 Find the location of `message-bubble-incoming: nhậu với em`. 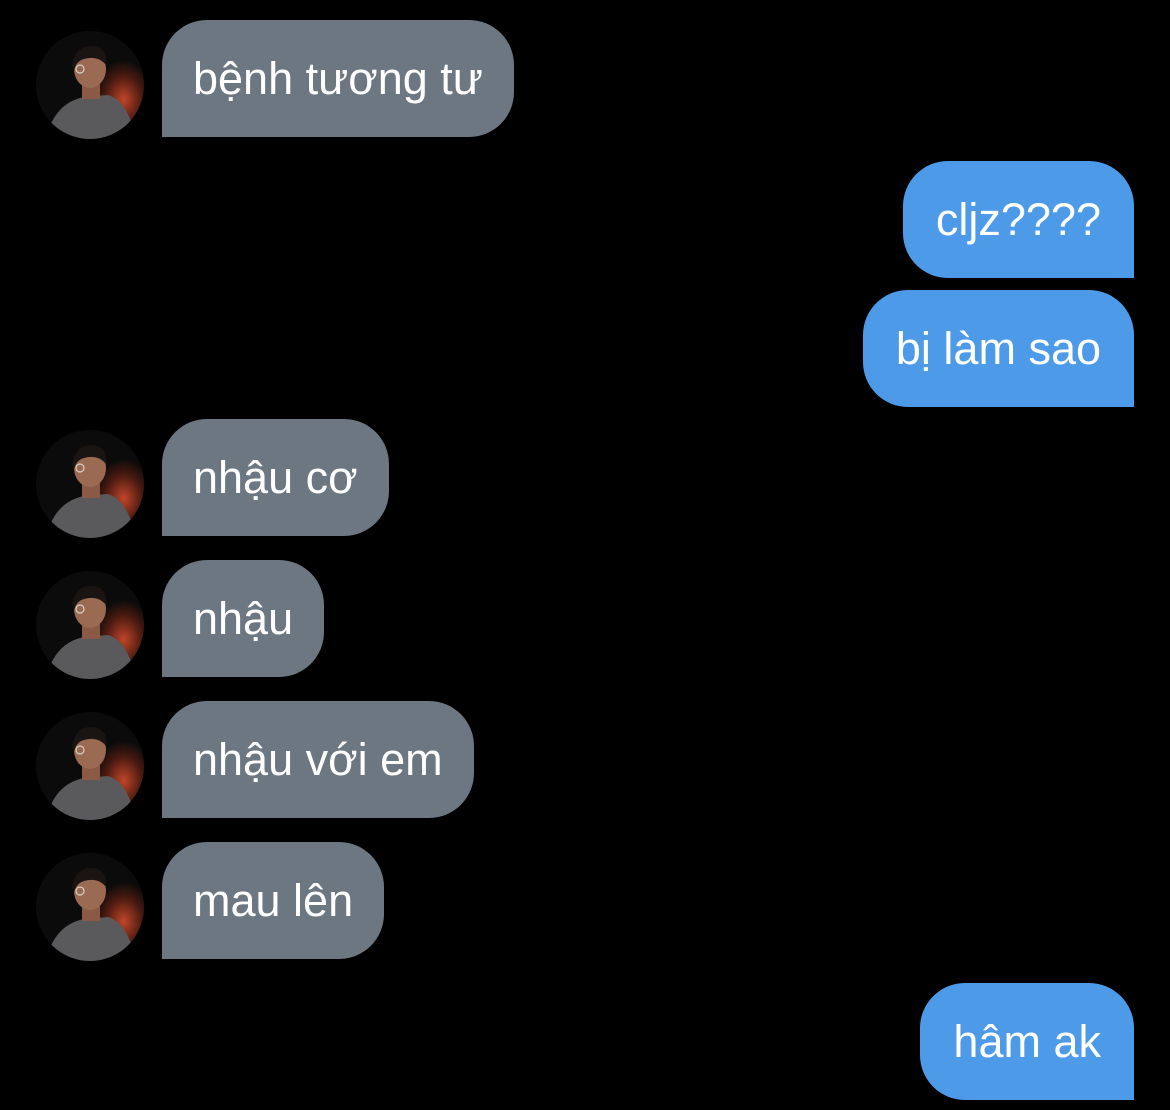

message-bubble-incoming: nhậu với em is located at coordinates (318, 759).